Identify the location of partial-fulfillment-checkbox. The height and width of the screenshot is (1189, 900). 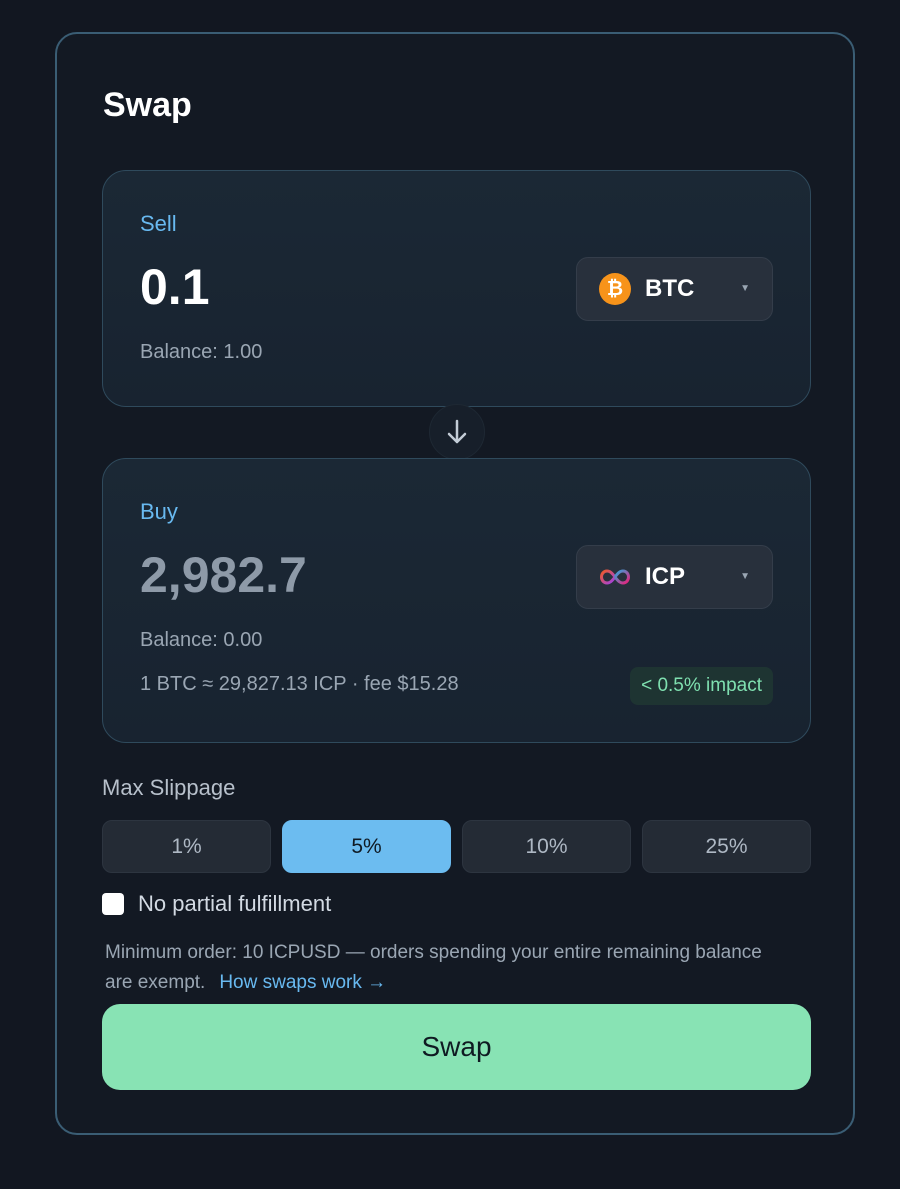
(113, 904).